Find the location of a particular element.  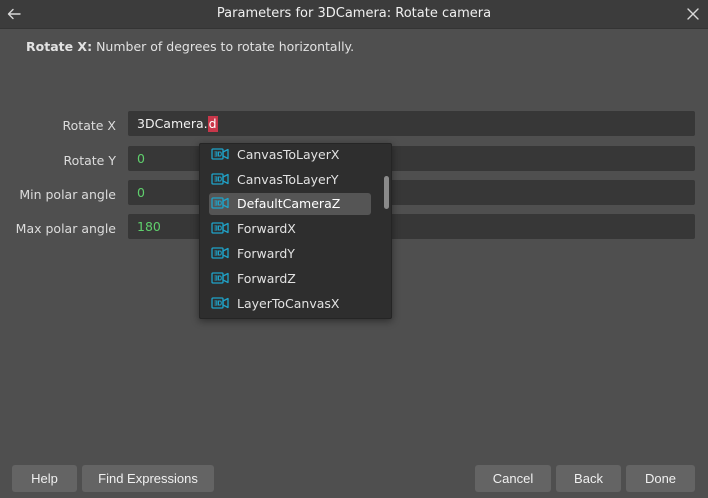

back-button: Back is located at coordinates (588, 478).